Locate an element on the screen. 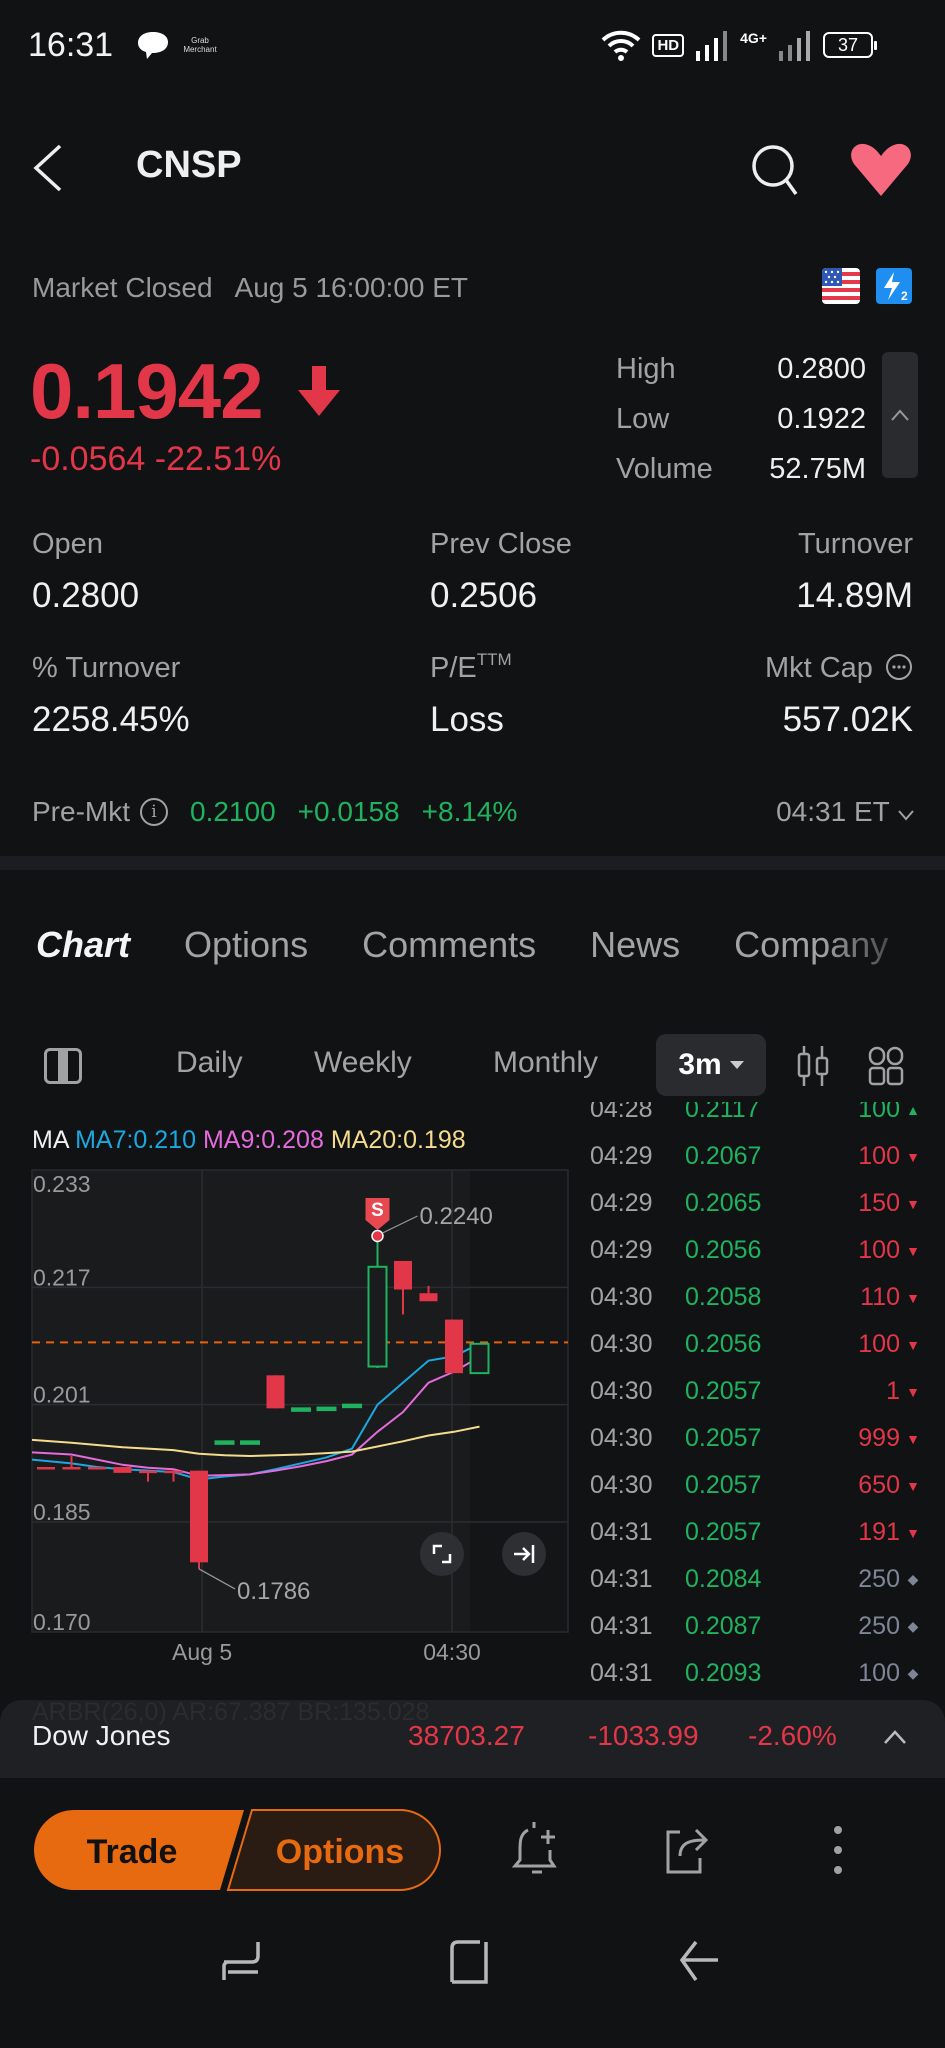 Image resolution: width=945 pixels, height=2048 pixels. trade-button: Trade is located at coordinates (138, 1850).